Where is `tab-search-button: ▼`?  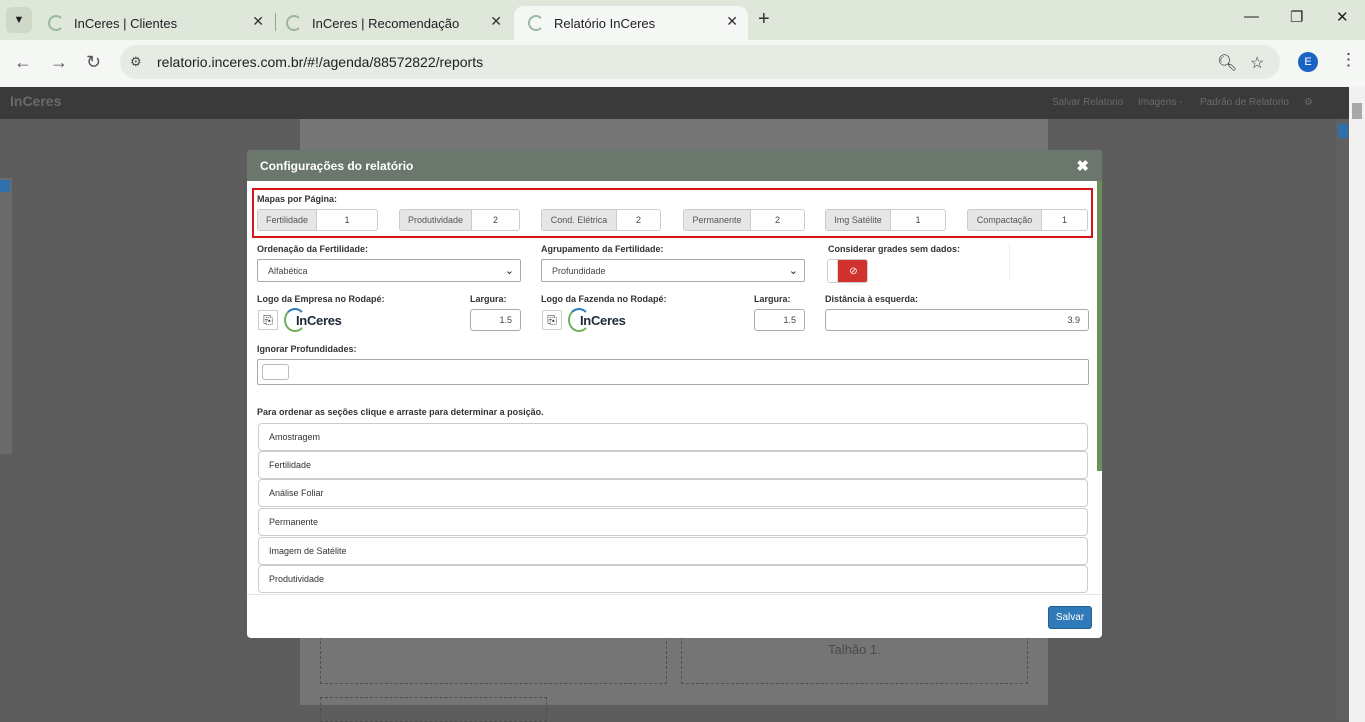 tab-search-button: ▼ is located at coordinates (19, 20).